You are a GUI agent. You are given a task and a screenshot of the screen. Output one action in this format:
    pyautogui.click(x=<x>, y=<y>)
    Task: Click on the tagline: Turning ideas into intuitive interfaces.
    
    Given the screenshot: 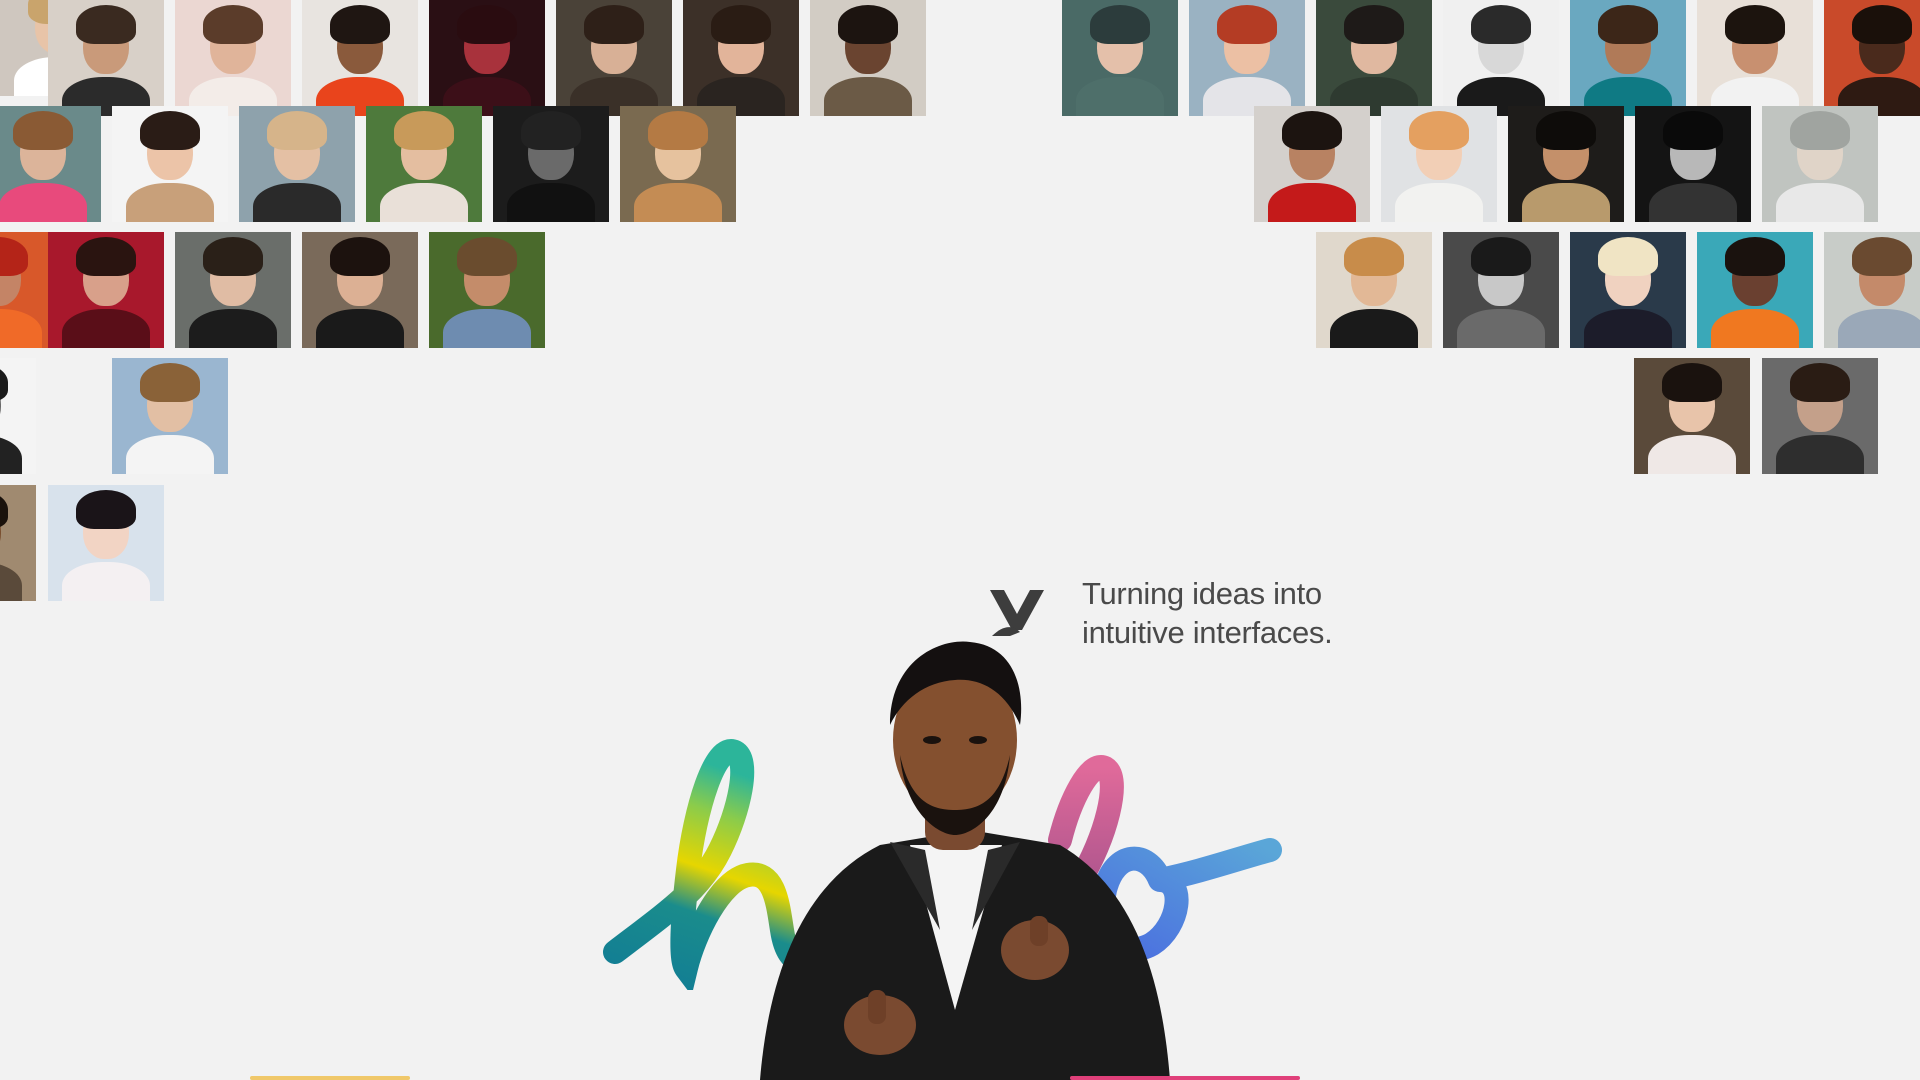 What is the action you would take?
    pyautogui.click(x=1252, y=613)
    